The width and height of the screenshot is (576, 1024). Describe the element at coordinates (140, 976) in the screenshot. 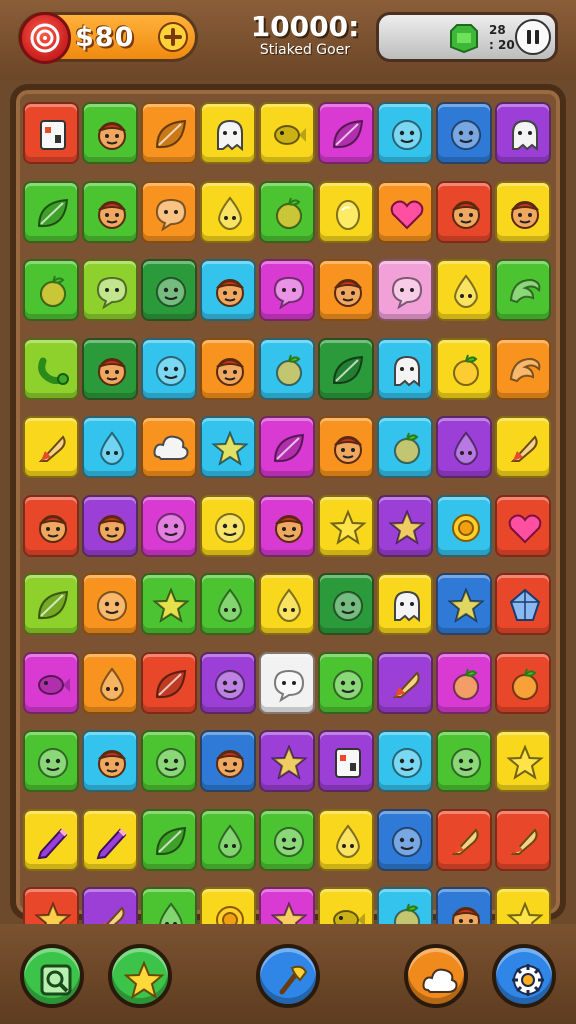

I see `star-button` at that location.